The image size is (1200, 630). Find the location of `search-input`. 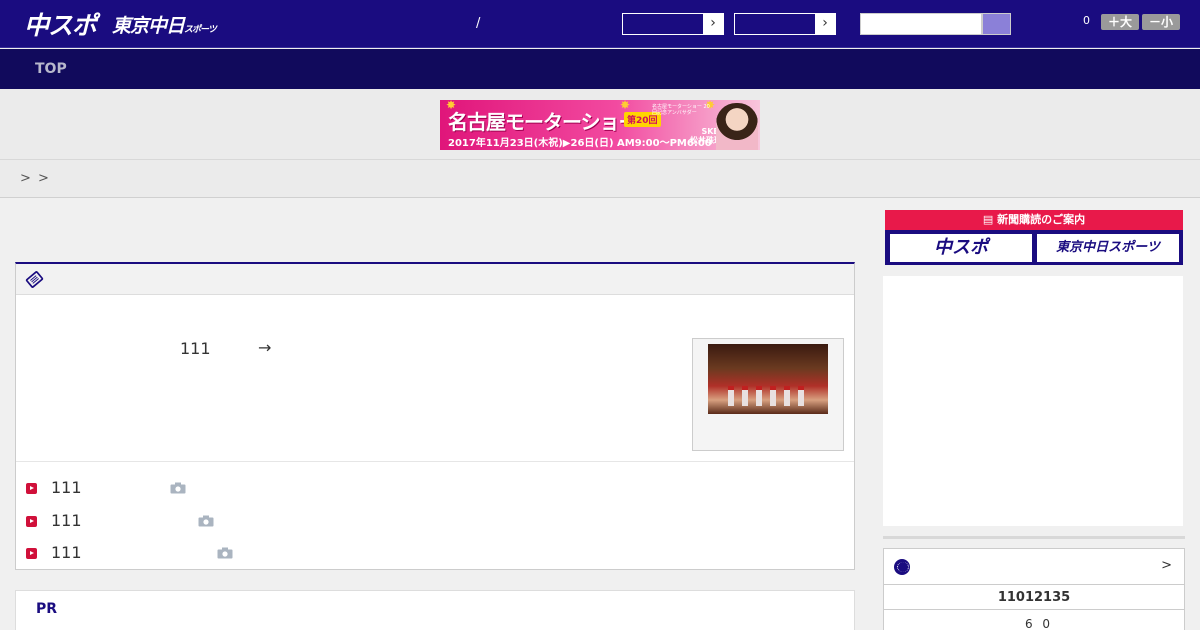

search-input is located at coordinates (921, 24).